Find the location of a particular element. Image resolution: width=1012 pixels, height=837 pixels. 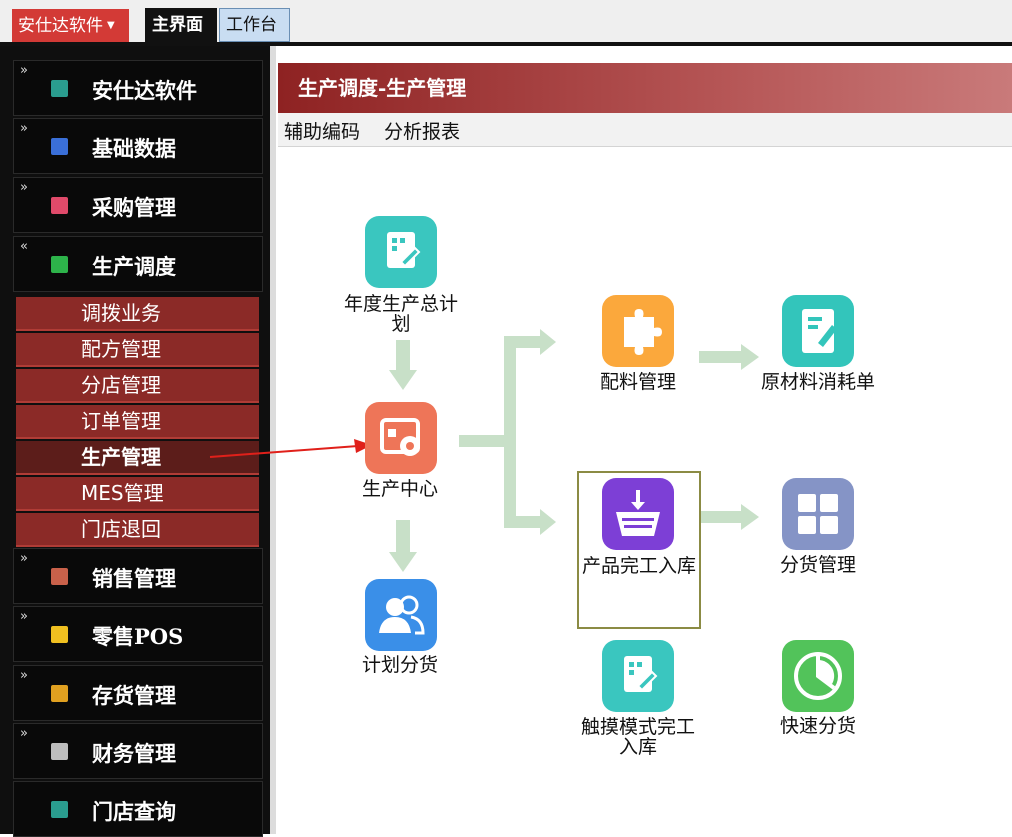

touch-storage-icon is located at coordinates (638, 676).